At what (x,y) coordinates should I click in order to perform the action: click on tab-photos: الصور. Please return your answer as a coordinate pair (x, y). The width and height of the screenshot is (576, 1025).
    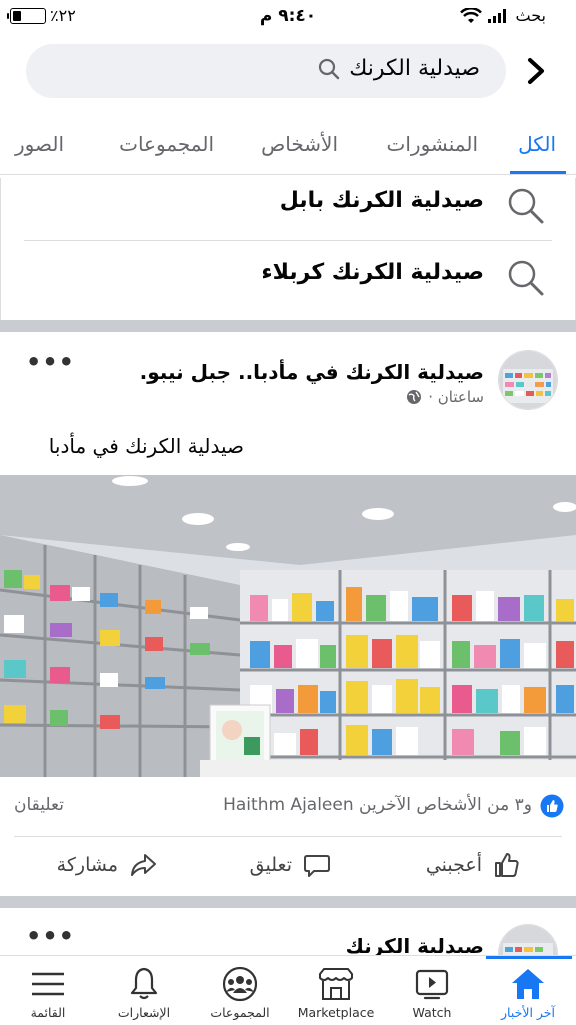
    Looking at the image, I should click on (39, 144).